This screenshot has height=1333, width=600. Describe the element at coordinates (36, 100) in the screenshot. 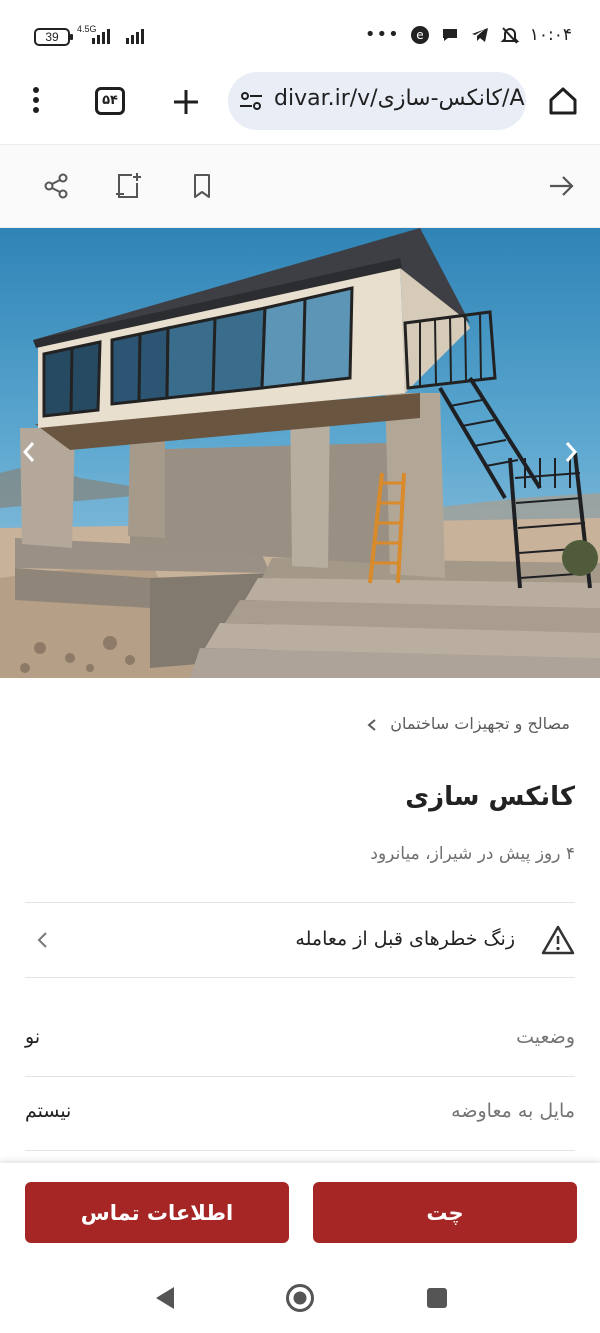

I see `browser-menu-icon` at that location.